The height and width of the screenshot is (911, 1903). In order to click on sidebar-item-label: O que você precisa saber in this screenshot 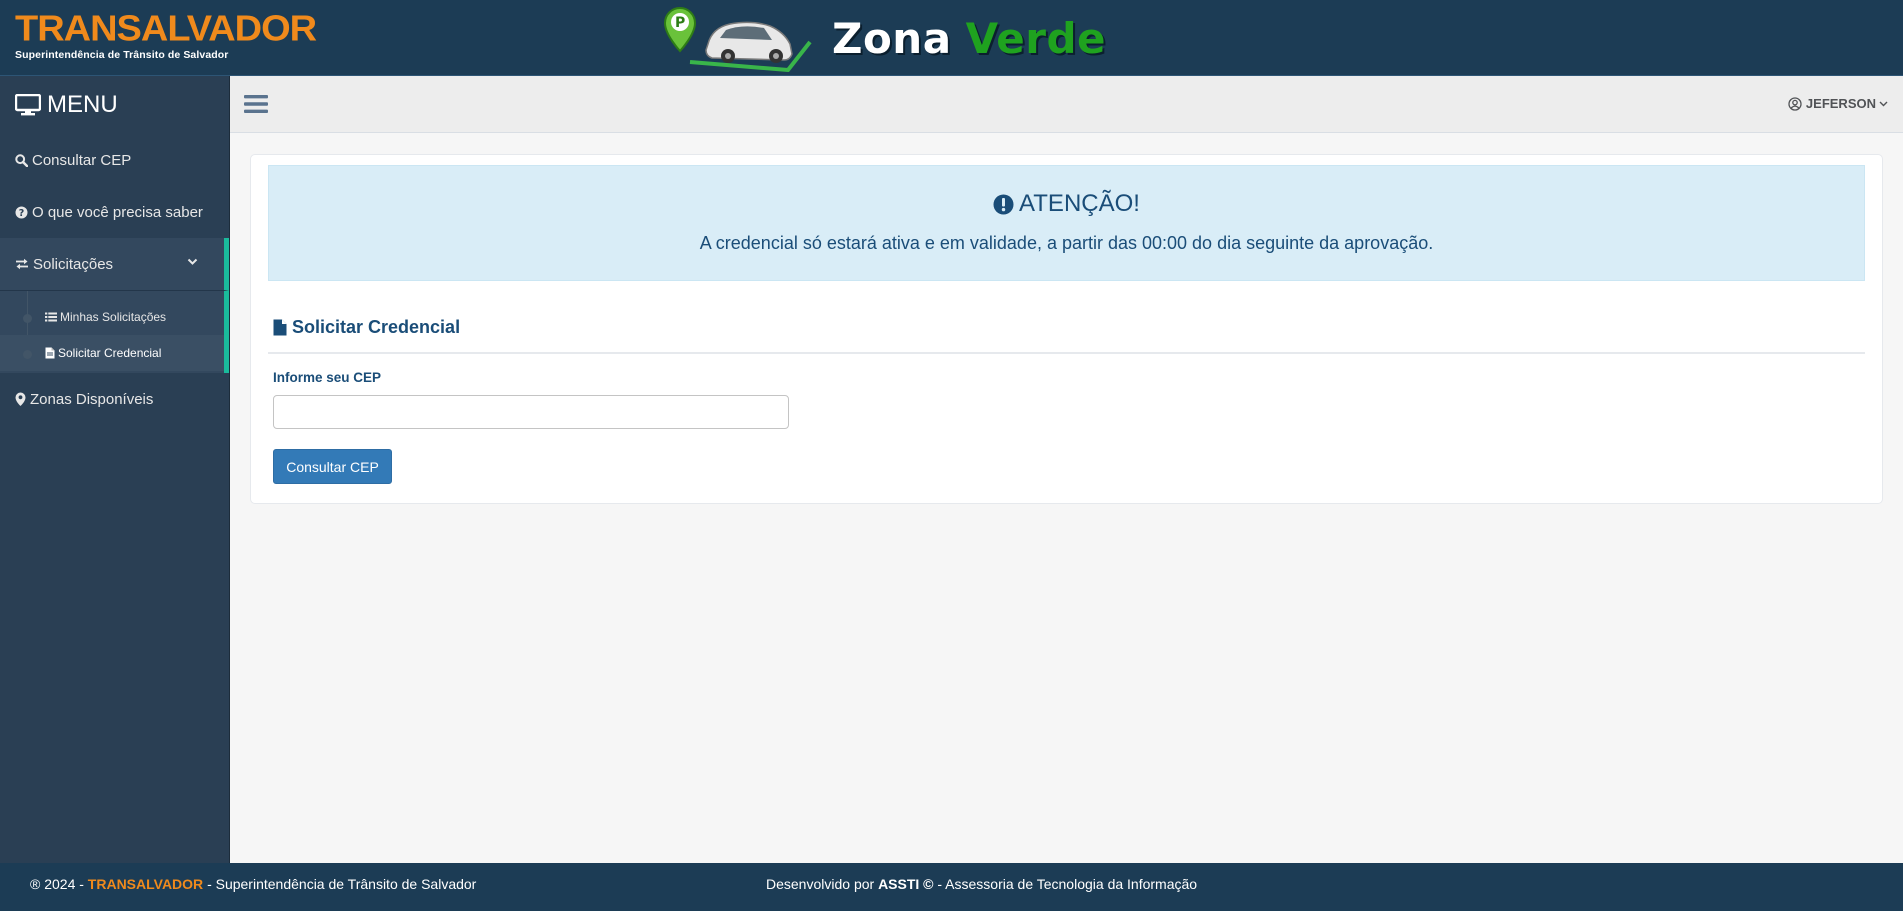, I will do `click(117, 212)`.